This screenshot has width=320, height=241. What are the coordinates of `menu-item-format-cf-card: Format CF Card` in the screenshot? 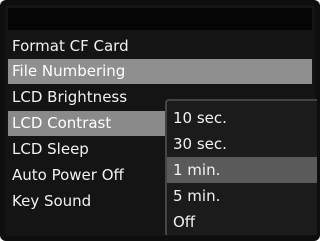 It's located at (160, 46).